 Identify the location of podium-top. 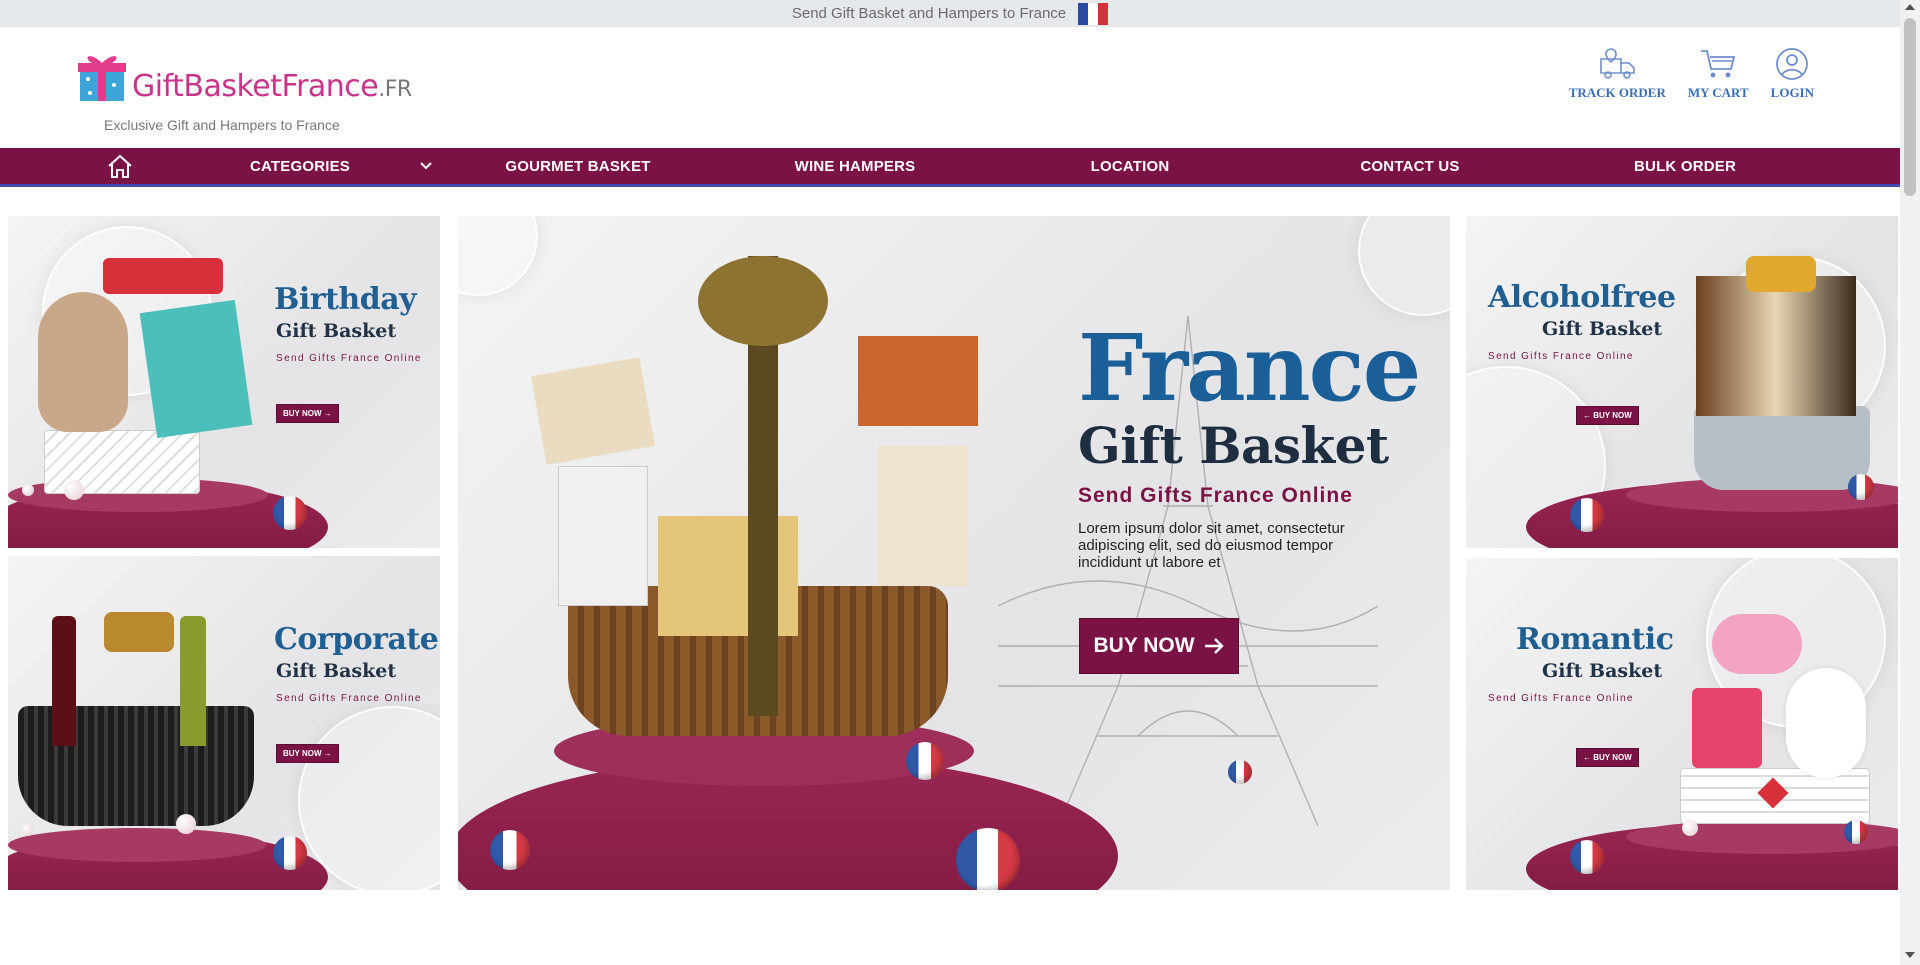
(137, 845).